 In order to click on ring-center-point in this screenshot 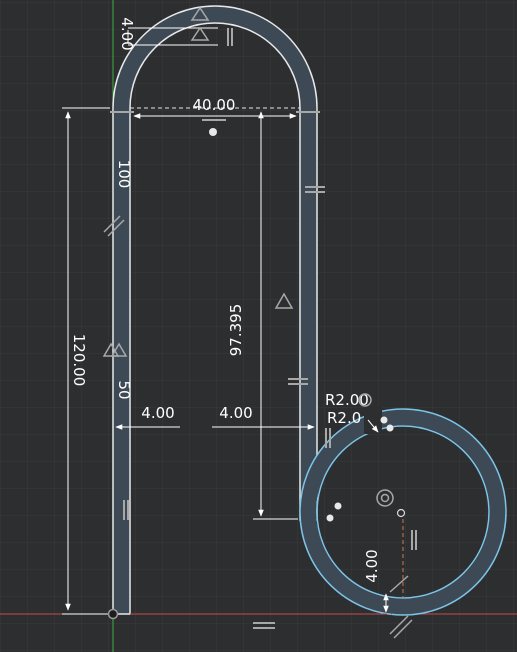, I will do `click(401, 513)`.